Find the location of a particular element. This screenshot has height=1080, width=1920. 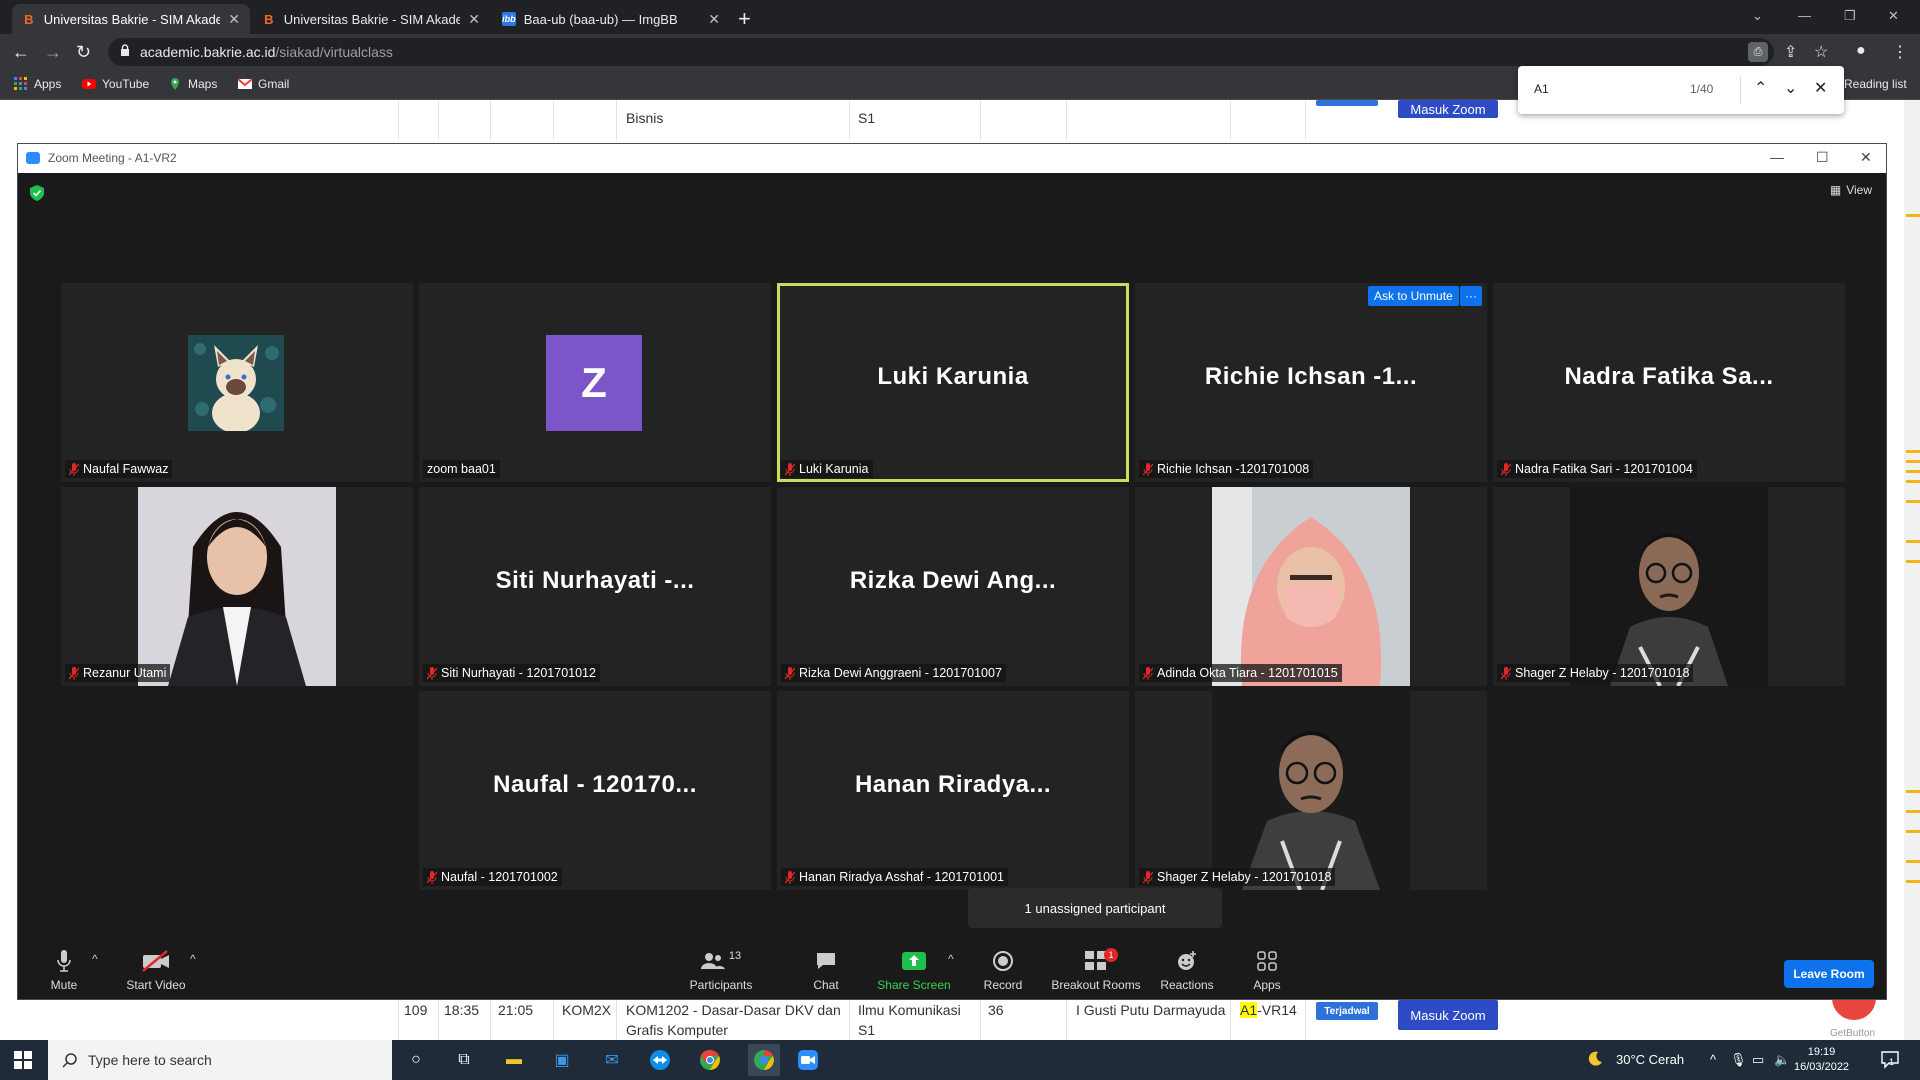

apps-button: Apps is located at coordinates (1267, 973).